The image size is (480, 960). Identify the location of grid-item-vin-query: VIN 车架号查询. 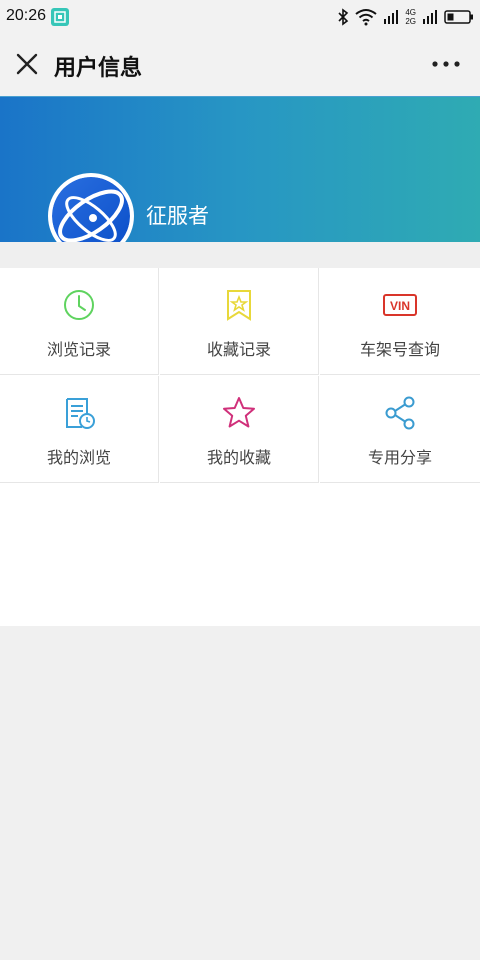
(400, 321).